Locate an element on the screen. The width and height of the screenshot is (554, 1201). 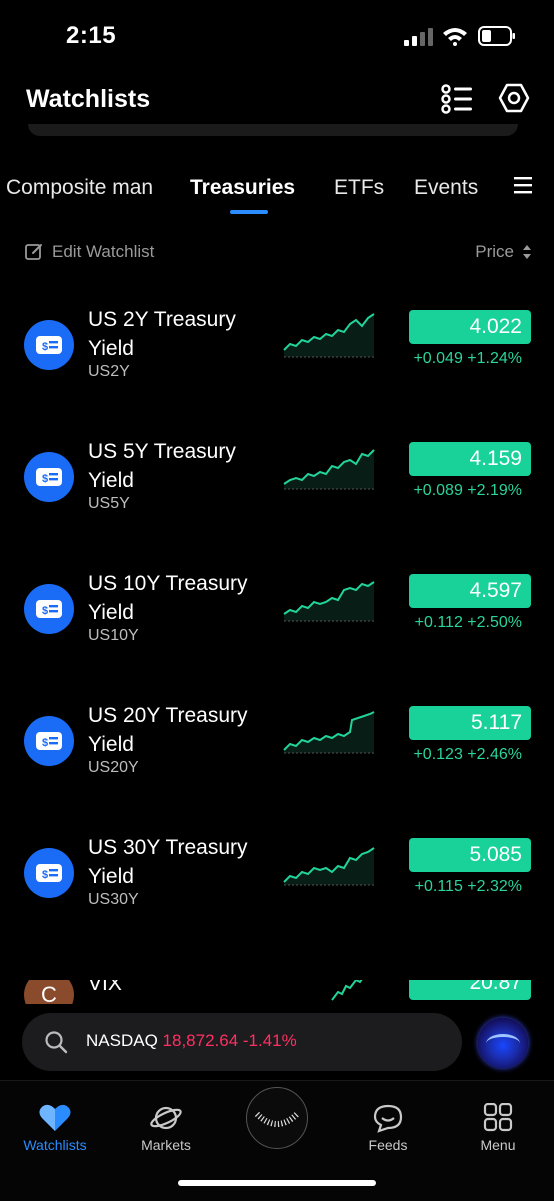
price-badge: 5.085 is located at coordinates (470, 855).